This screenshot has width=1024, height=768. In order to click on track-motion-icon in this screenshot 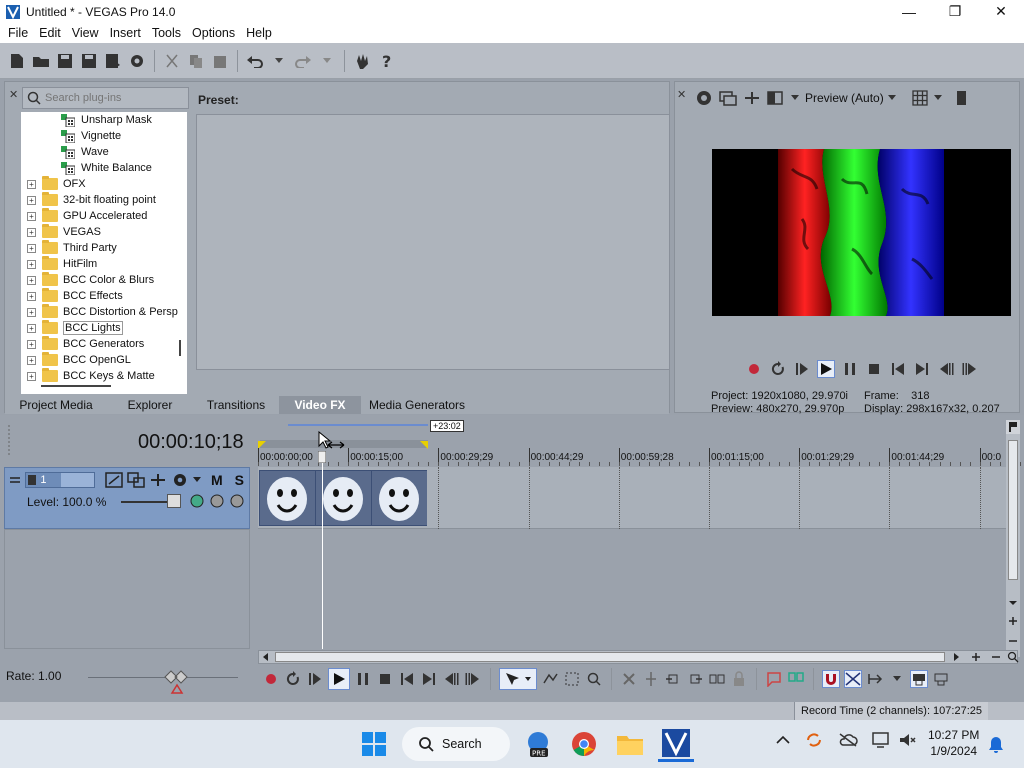, I will do `click(114, 480)`.